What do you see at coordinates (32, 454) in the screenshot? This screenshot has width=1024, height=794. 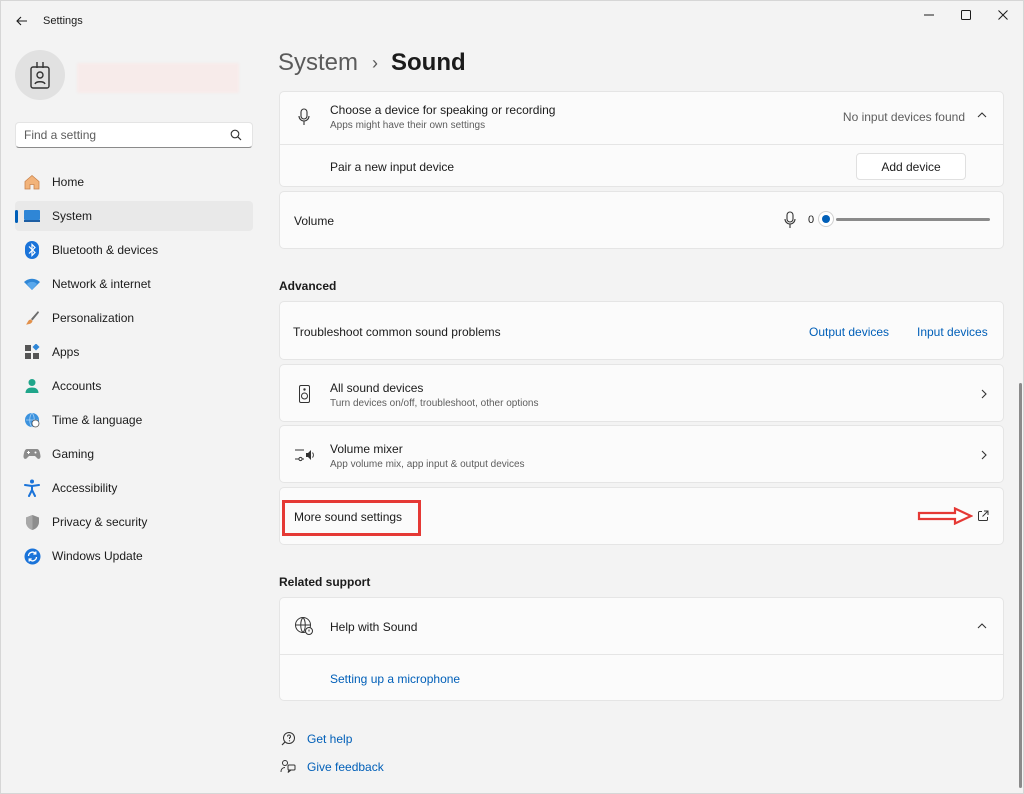 I see `gamepad-icon` at bounding box center [32, 454].